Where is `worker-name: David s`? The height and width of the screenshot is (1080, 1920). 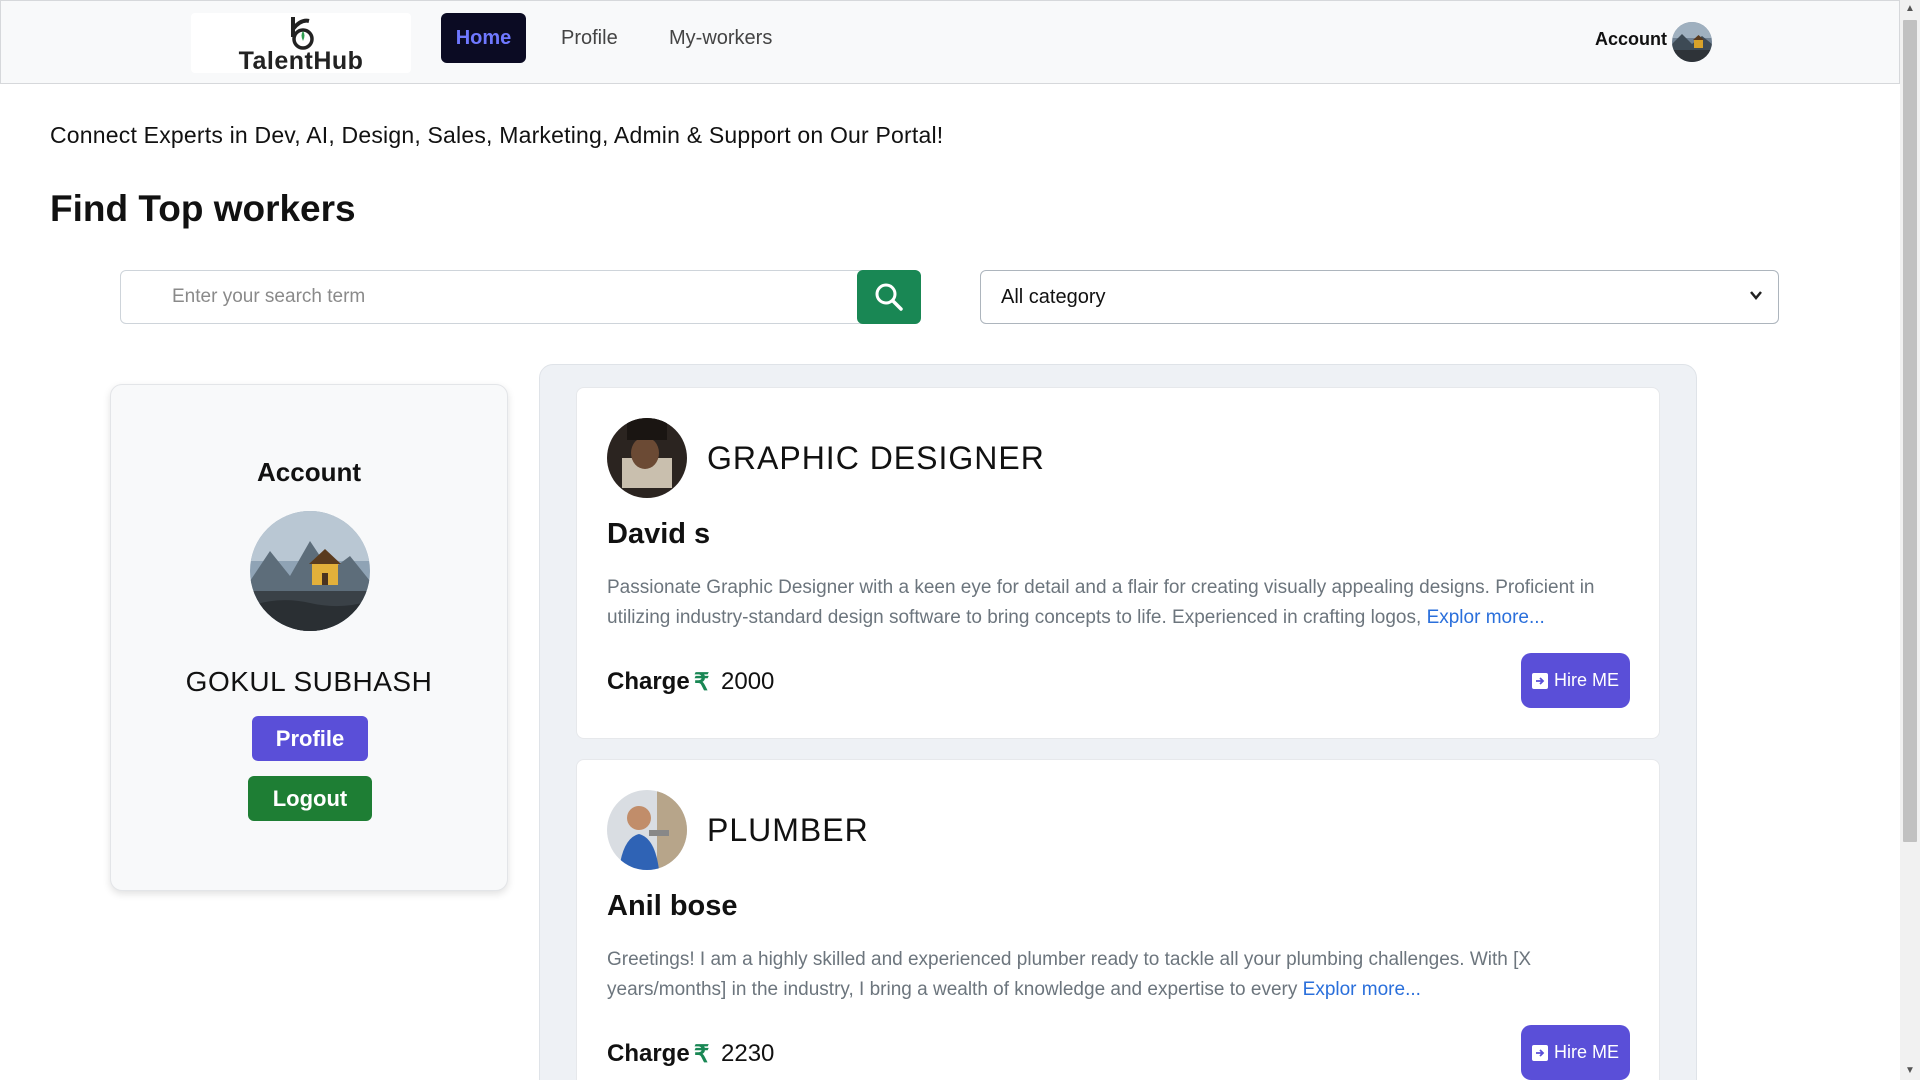 worker-name: David s is located at coordinates (659, 534).